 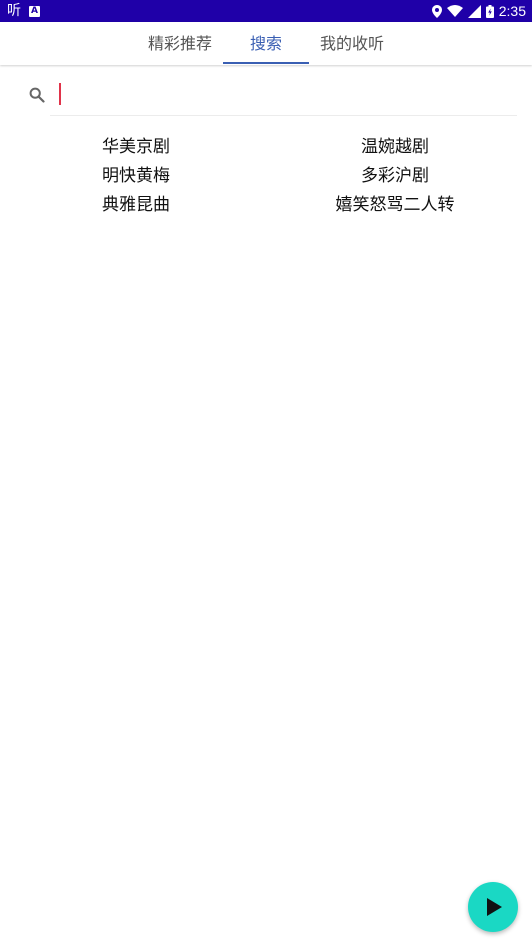 What do you see at coordinates (436, 11) in the screenshot?
I see `location-icon` at bounding box center [436, 11].